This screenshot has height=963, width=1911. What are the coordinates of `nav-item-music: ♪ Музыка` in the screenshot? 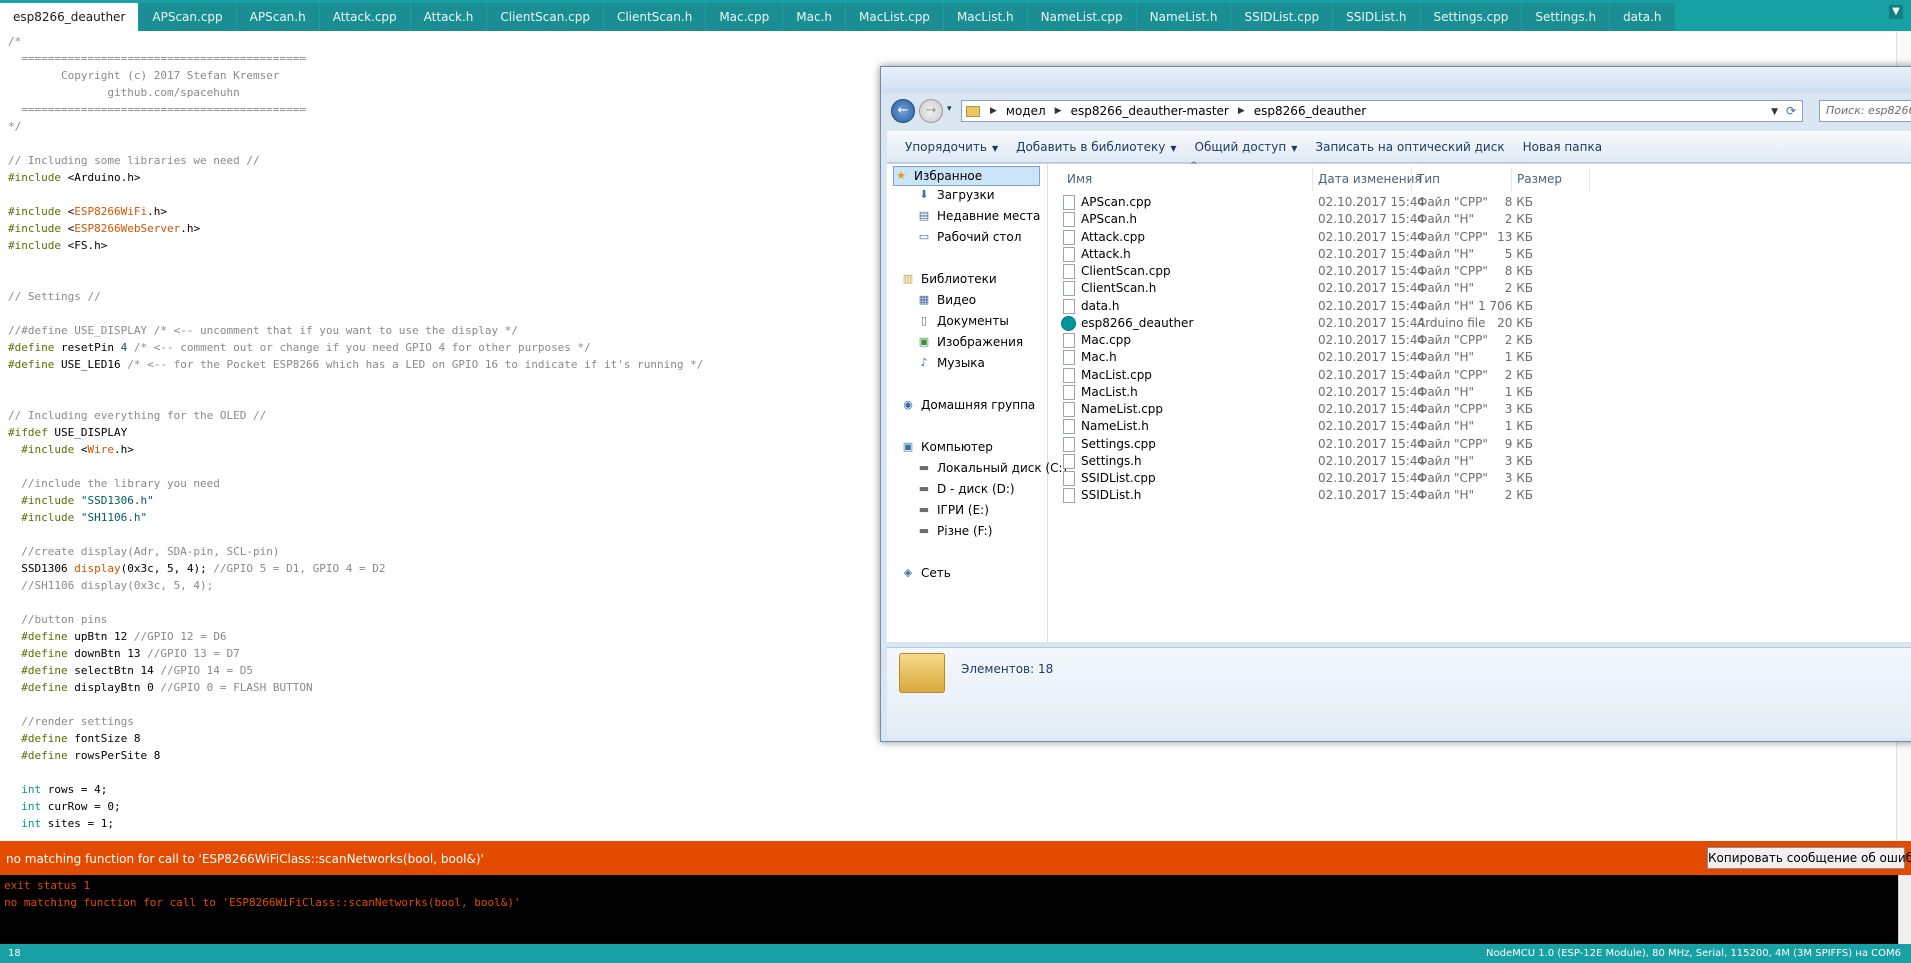 It's located at (951, 363).